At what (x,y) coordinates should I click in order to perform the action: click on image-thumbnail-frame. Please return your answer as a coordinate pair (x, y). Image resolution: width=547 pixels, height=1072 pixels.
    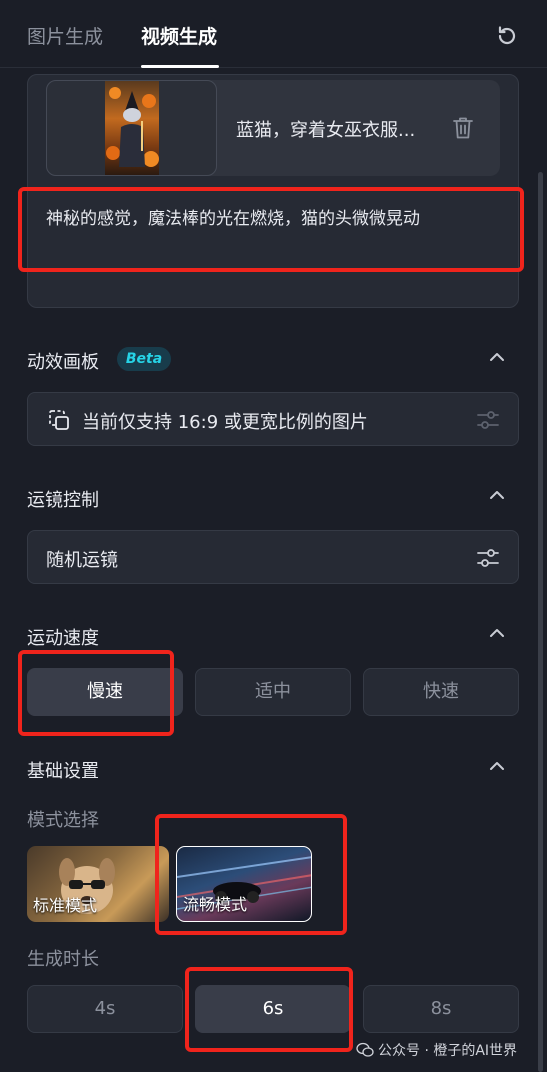
    Looking at the image, I should click on (131, 128).